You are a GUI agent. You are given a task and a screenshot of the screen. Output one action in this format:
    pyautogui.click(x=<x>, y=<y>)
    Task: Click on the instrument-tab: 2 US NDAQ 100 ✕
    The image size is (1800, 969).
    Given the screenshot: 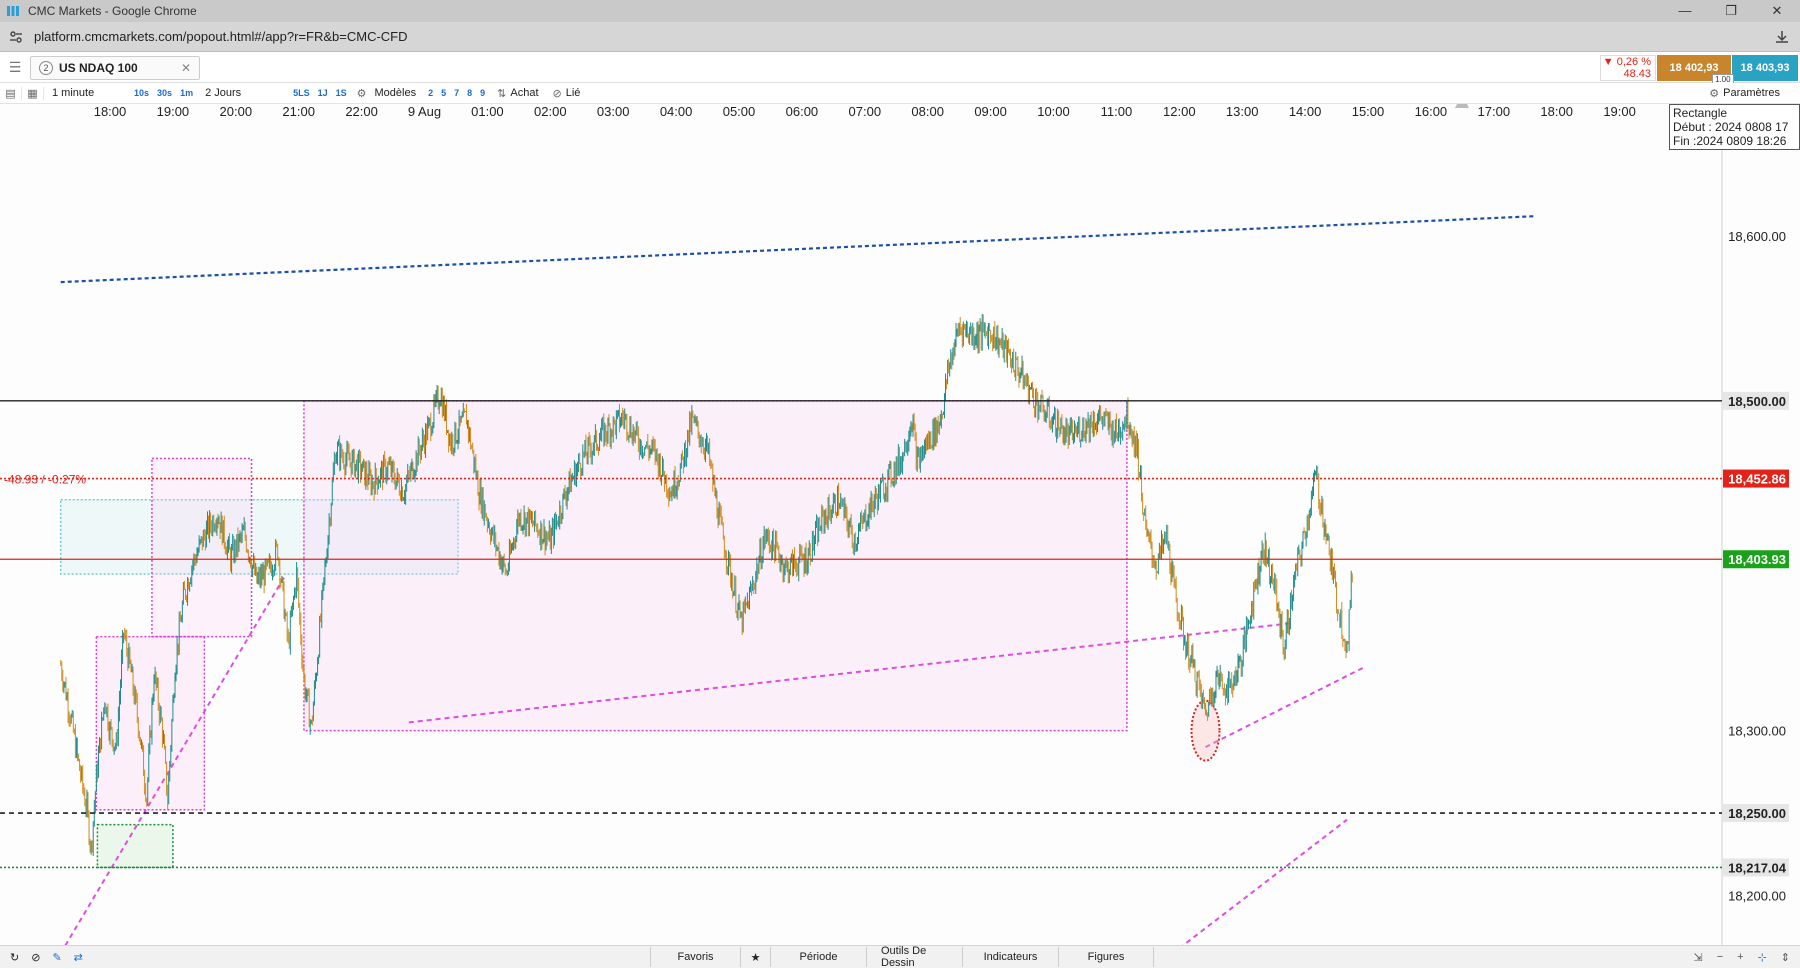 What is the action you would take?
    pyautogui.click(x=115, y=67)
    